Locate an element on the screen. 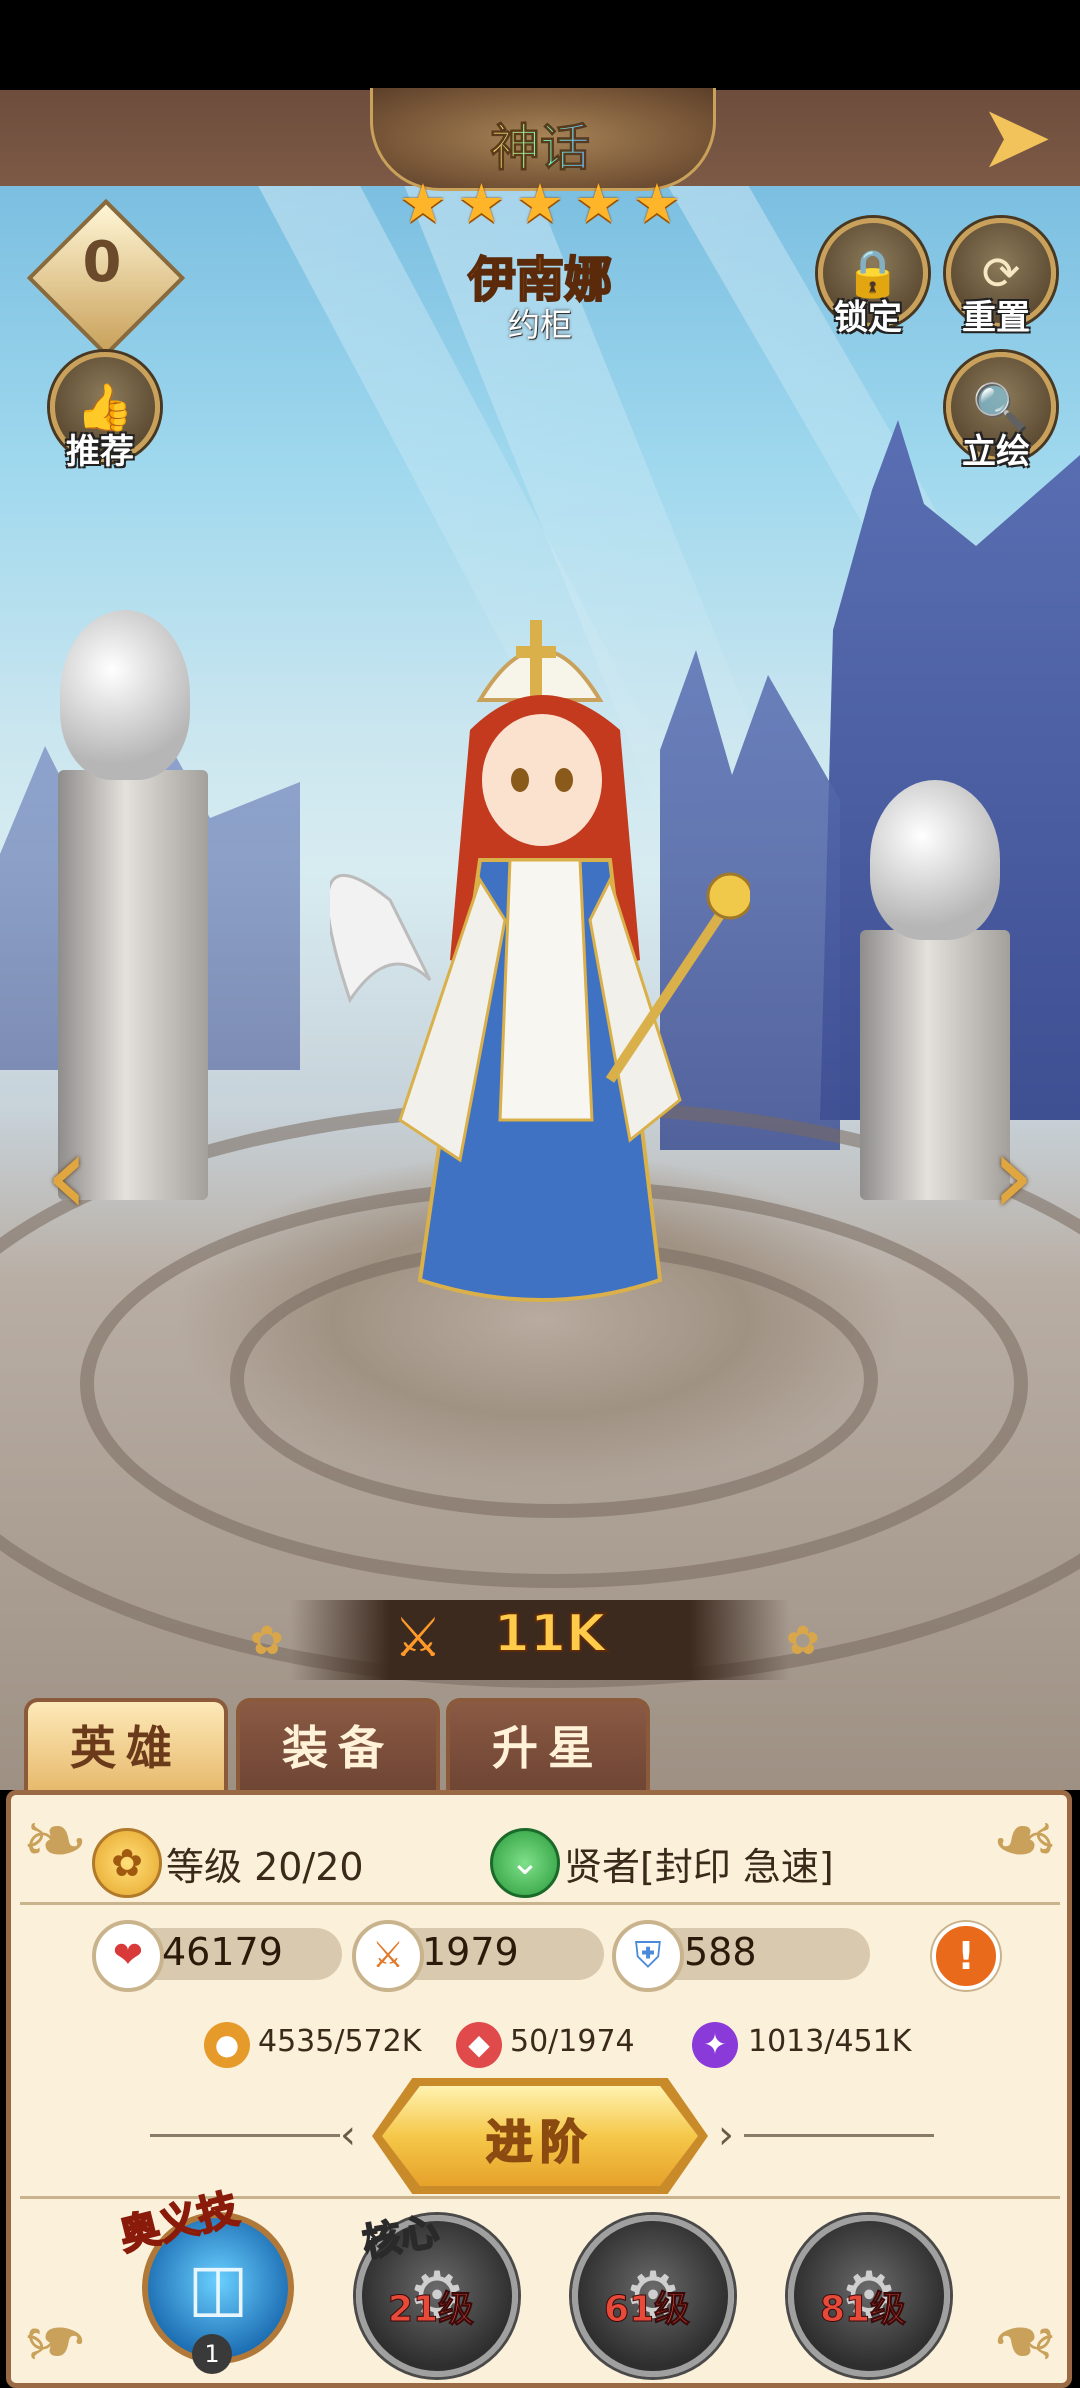 Image resolution: width=1080 pixels, height=2388 pixels. reset-label: 重置 is located at coordinates (996, 318).